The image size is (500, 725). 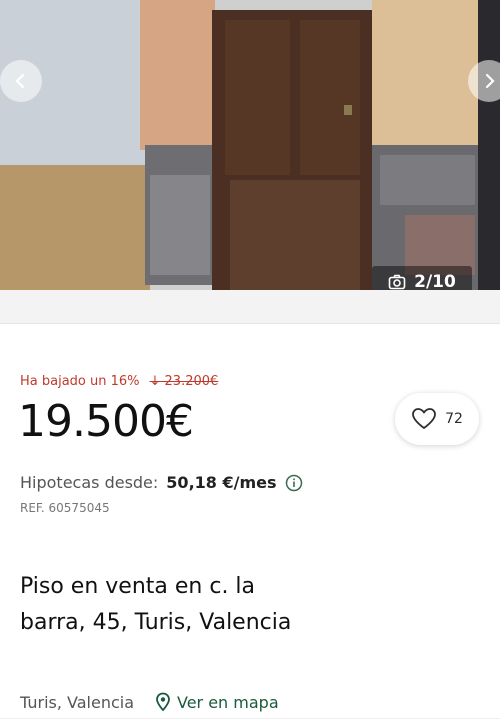 I want to click on mortgage-label: Hipotecas desde:, so click(x=89, y=482).